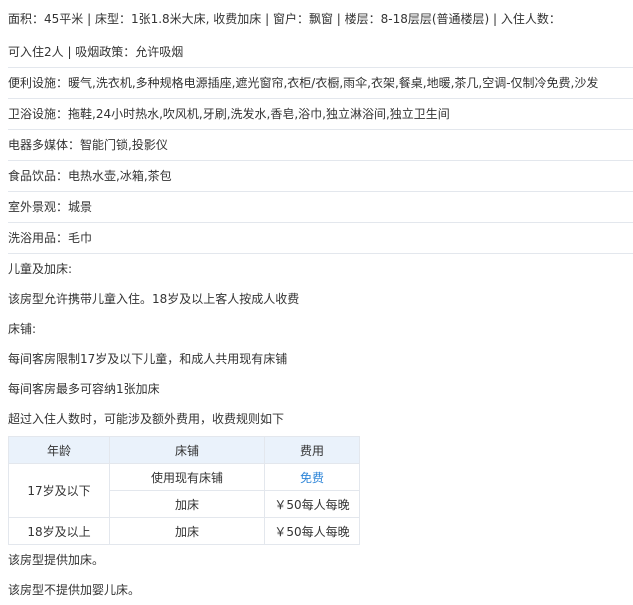  What do you see at coordinates (59, 531) in the screenshot?
I see `age-cell: 18岁及以上` at bounding box center [59, 531].